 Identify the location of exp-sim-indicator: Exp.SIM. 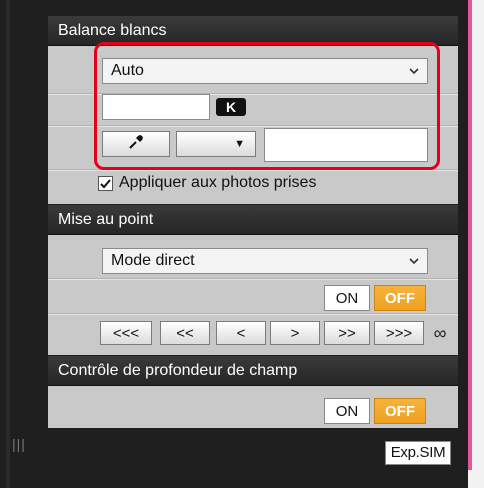
(418, 453).